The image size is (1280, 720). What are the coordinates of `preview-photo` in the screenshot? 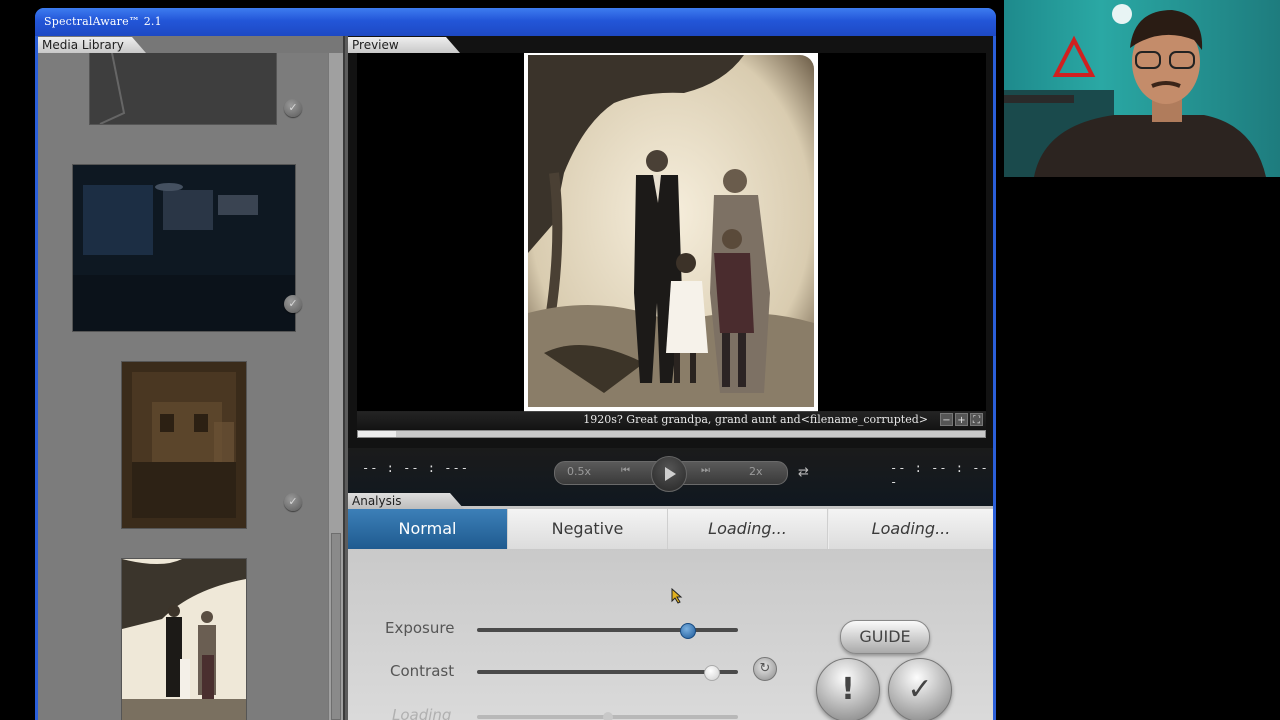 It's located at (671, 232).